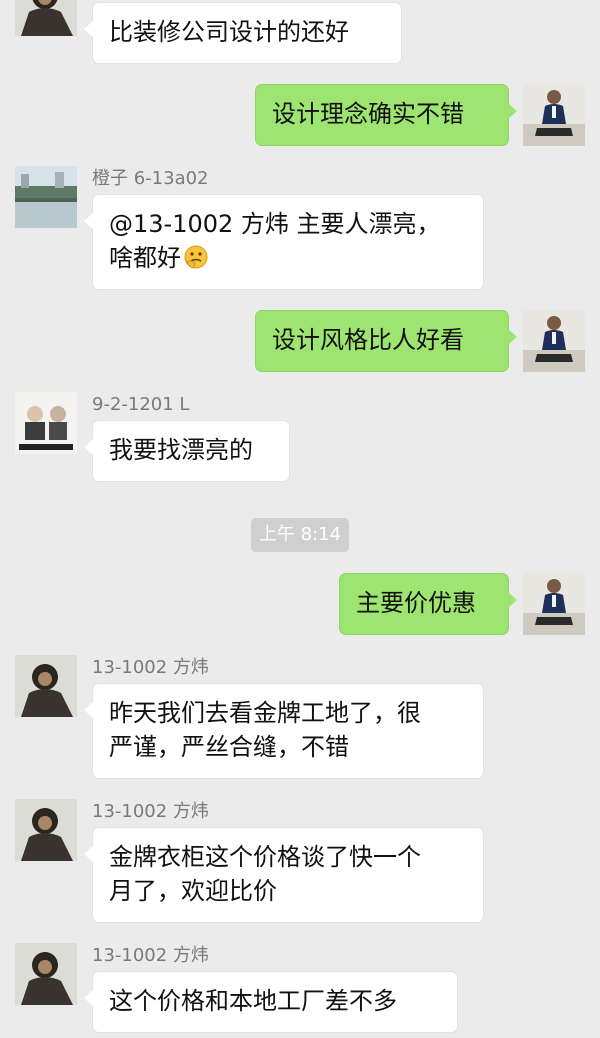 The image size is (600, 1038). I want to click on message-text-line: 金牌衣柜这个价格谈了快一个, so click(265, 857).